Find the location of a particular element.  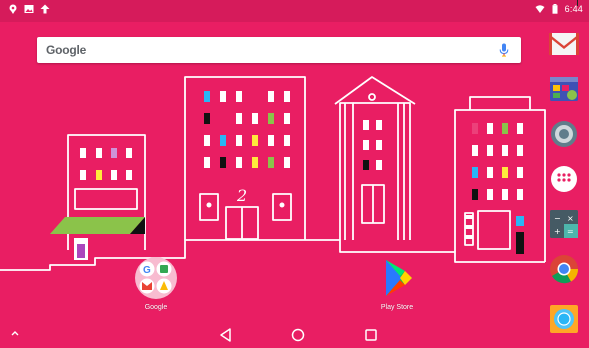

chrome-icon is located at coordinates (564, 269).